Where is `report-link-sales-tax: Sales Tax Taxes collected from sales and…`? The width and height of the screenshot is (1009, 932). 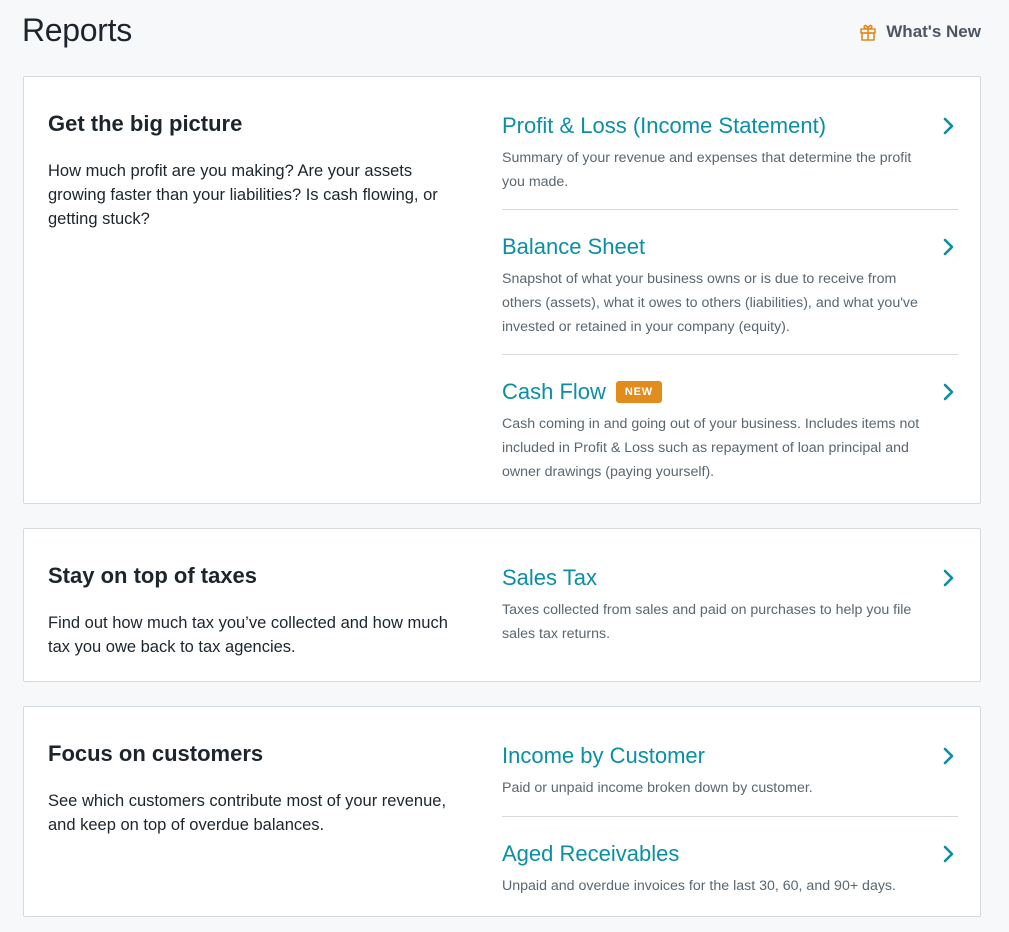 report-link-sales-tax: Sales Tax Taxes collected from sales and… is located at coordinates (730, 608).